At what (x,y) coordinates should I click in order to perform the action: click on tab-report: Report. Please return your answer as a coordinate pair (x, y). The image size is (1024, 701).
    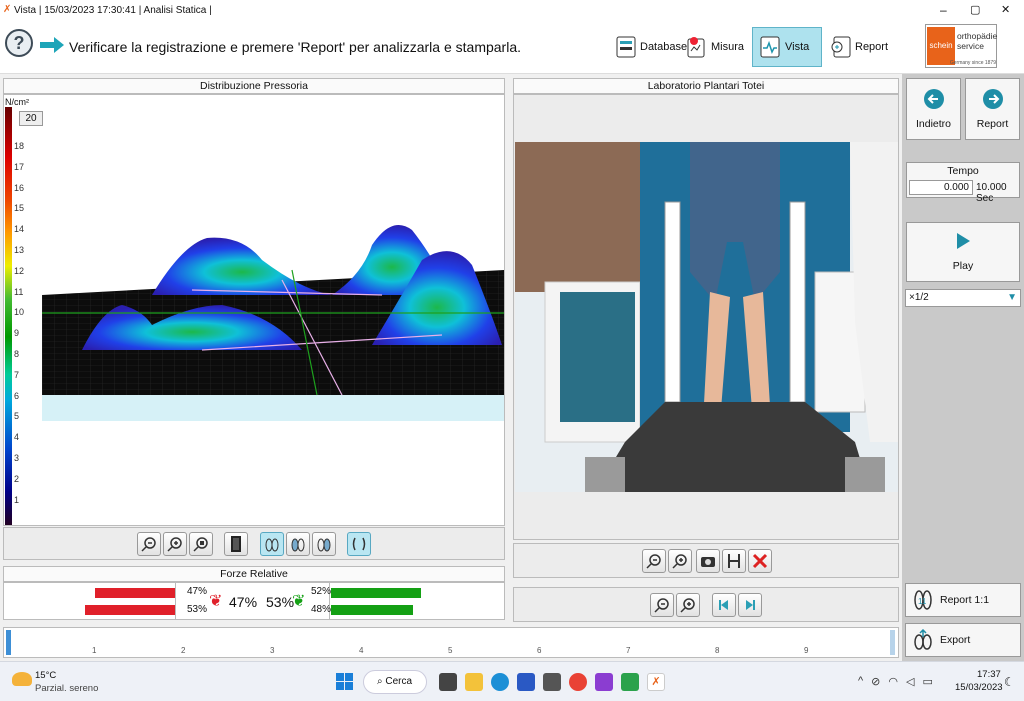
    Looking at the image, I should click on (859, 47).